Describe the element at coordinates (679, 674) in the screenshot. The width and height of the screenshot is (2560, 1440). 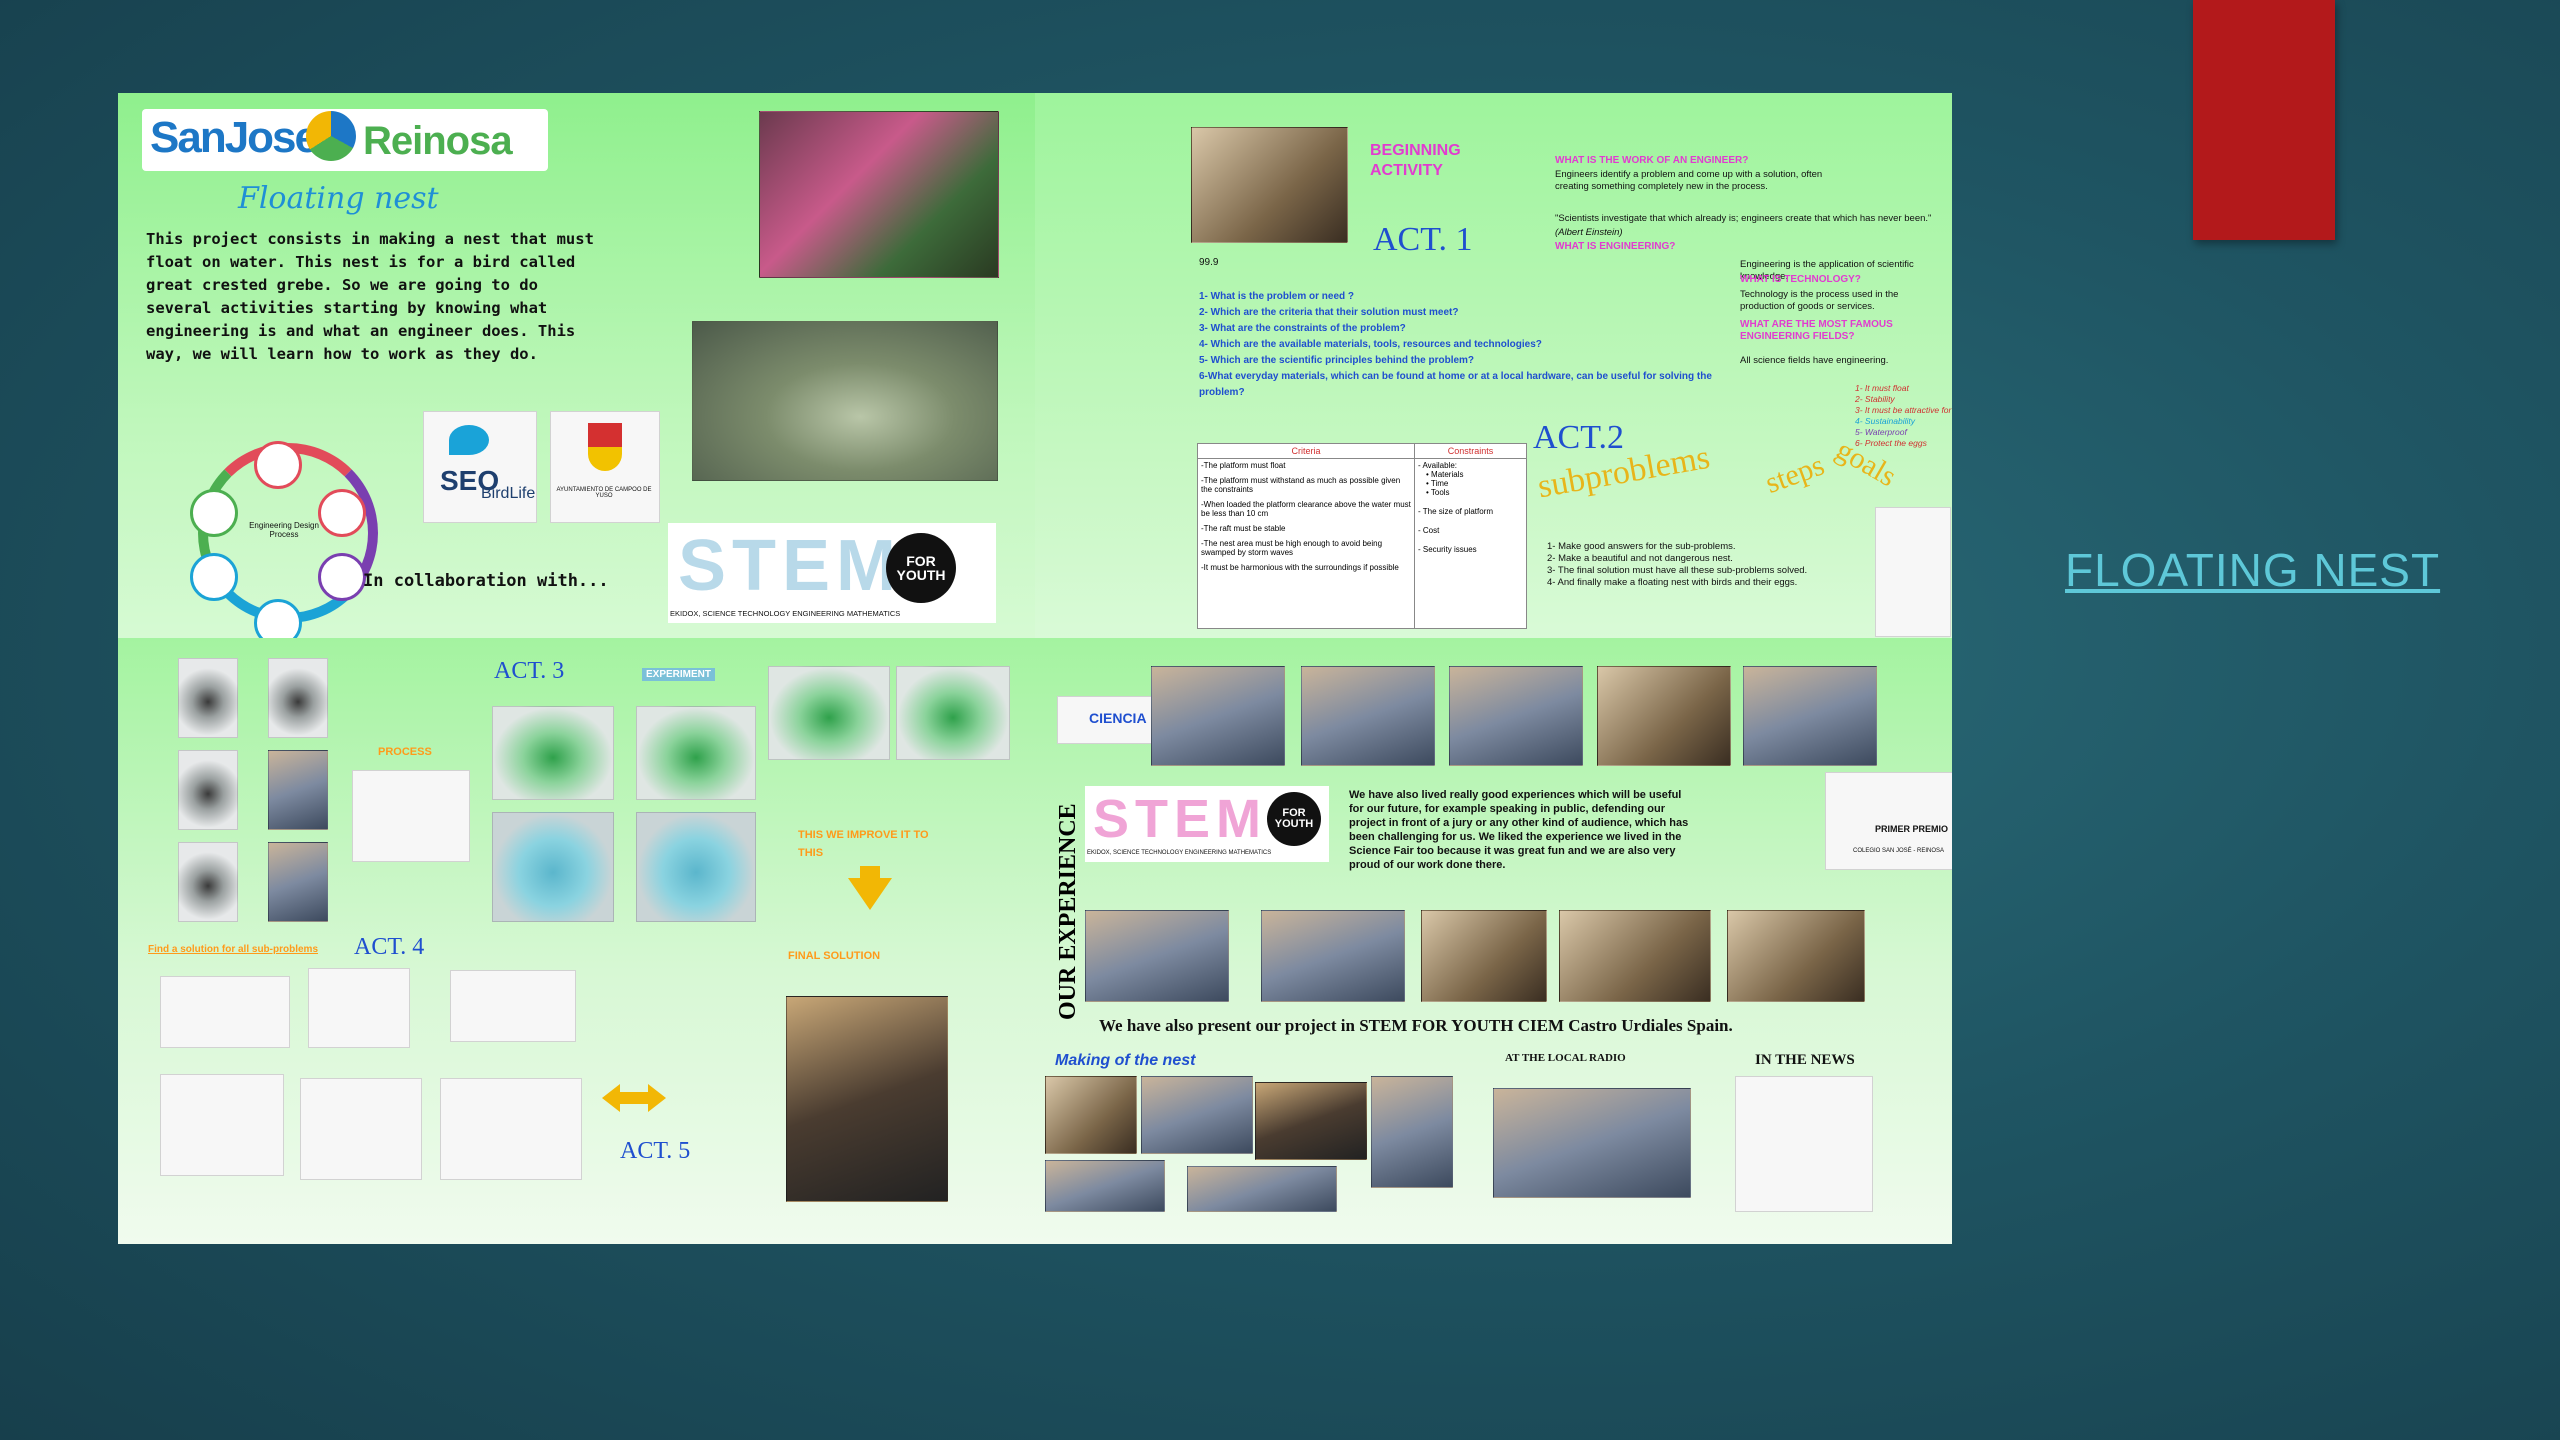
I see `act3-tag: EXPERIMENT` at that location.